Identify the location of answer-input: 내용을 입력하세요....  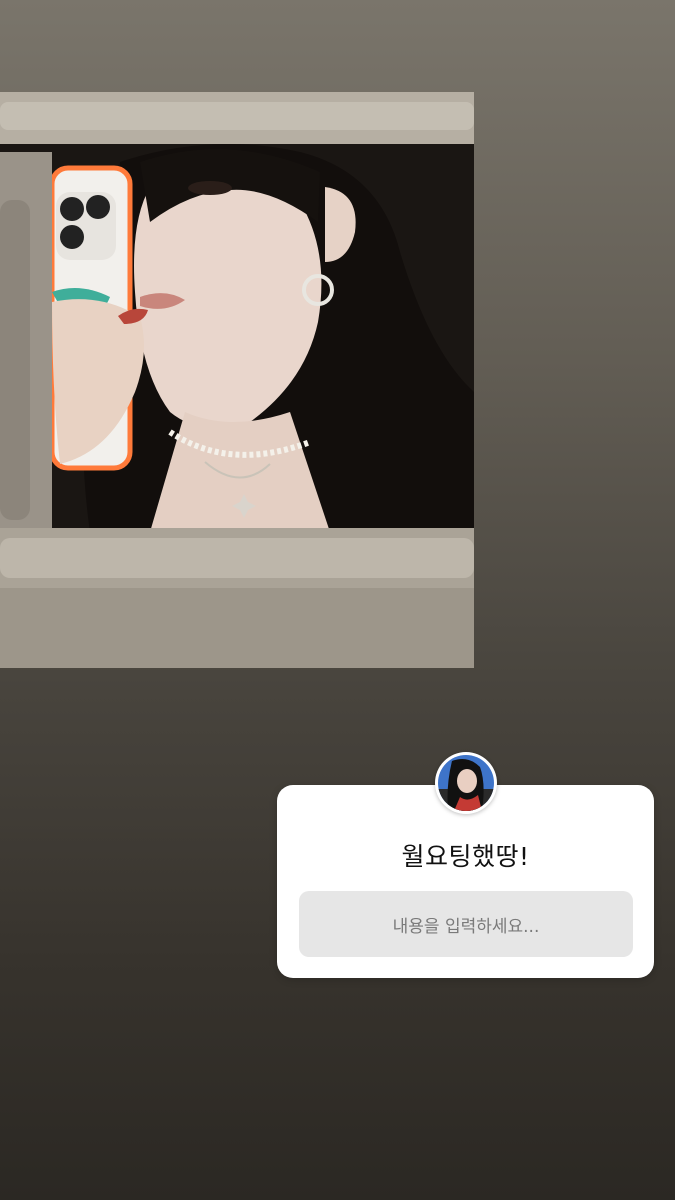
(466, 924).